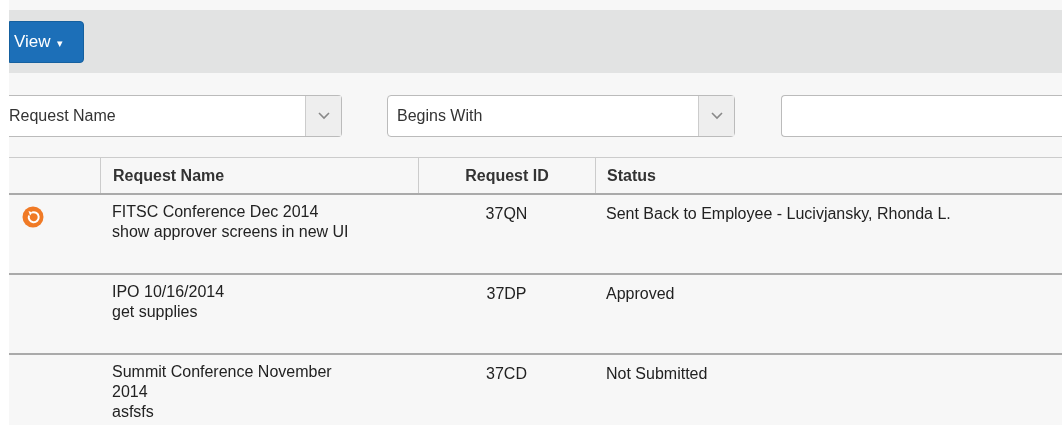 This screenshot has width=1062, height=425. What do you see at coordinates (921, 116) in the screenshot?
I see `search-field` at bounding box center [921, 116].